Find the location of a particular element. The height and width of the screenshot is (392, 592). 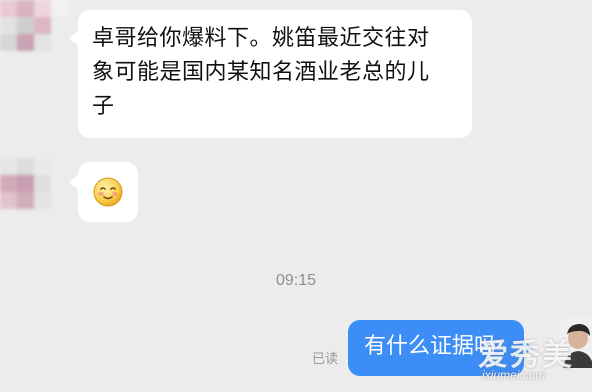

watermark-url: ixiumei.com is located at coordinates (514, 375).